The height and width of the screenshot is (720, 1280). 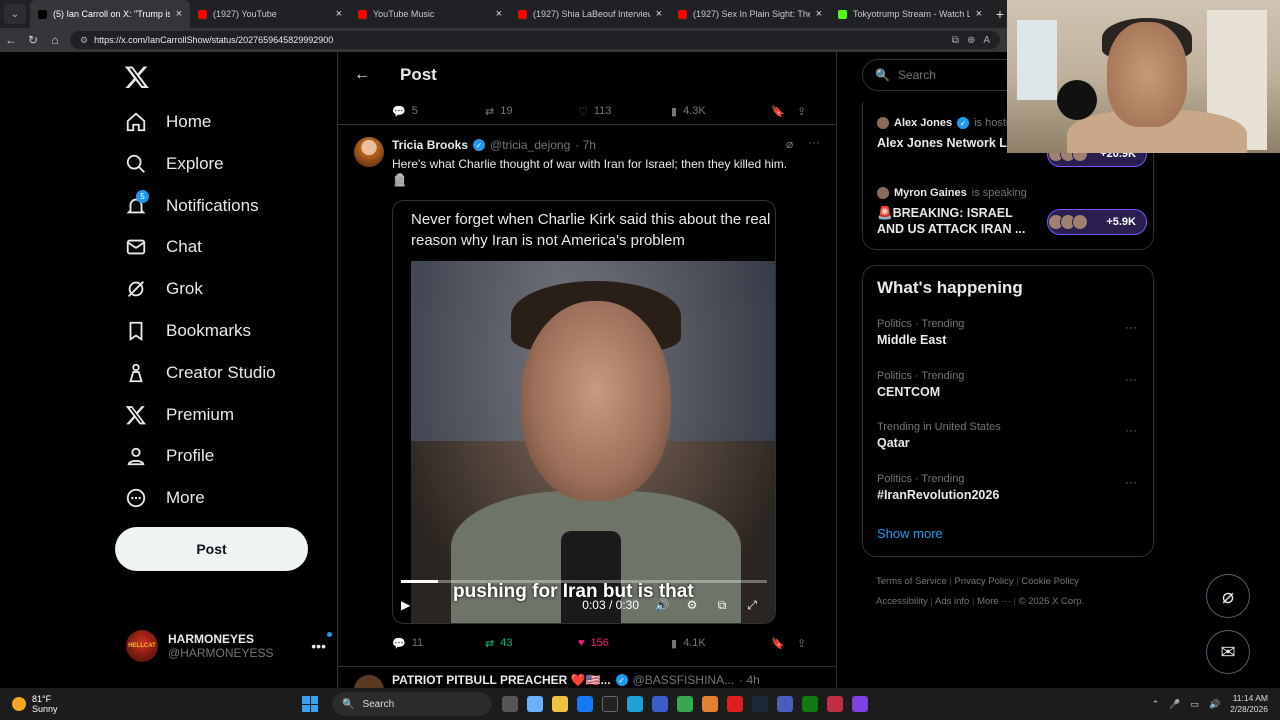 I want to click on copilot-icon, so click(x=535, y=704).